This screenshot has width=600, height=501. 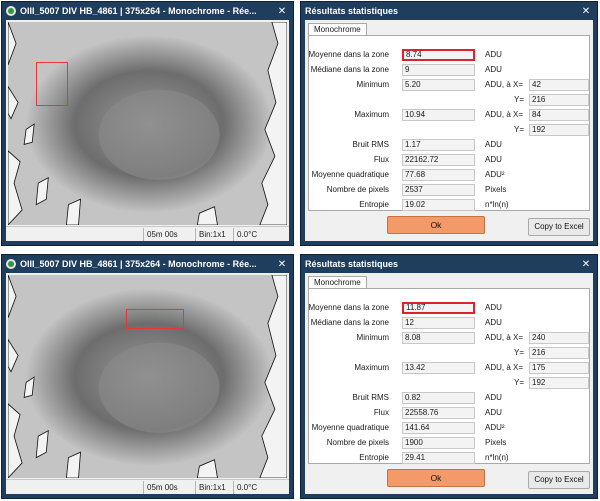 I want to click on flux-value: 22558.76, so click(x=438, y=413).